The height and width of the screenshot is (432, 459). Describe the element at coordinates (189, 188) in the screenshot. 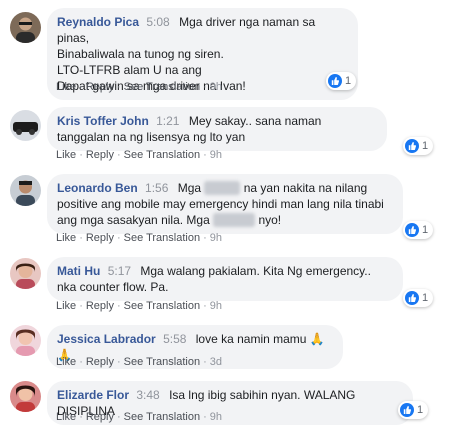

I see `comment-text: Mga` at that location.